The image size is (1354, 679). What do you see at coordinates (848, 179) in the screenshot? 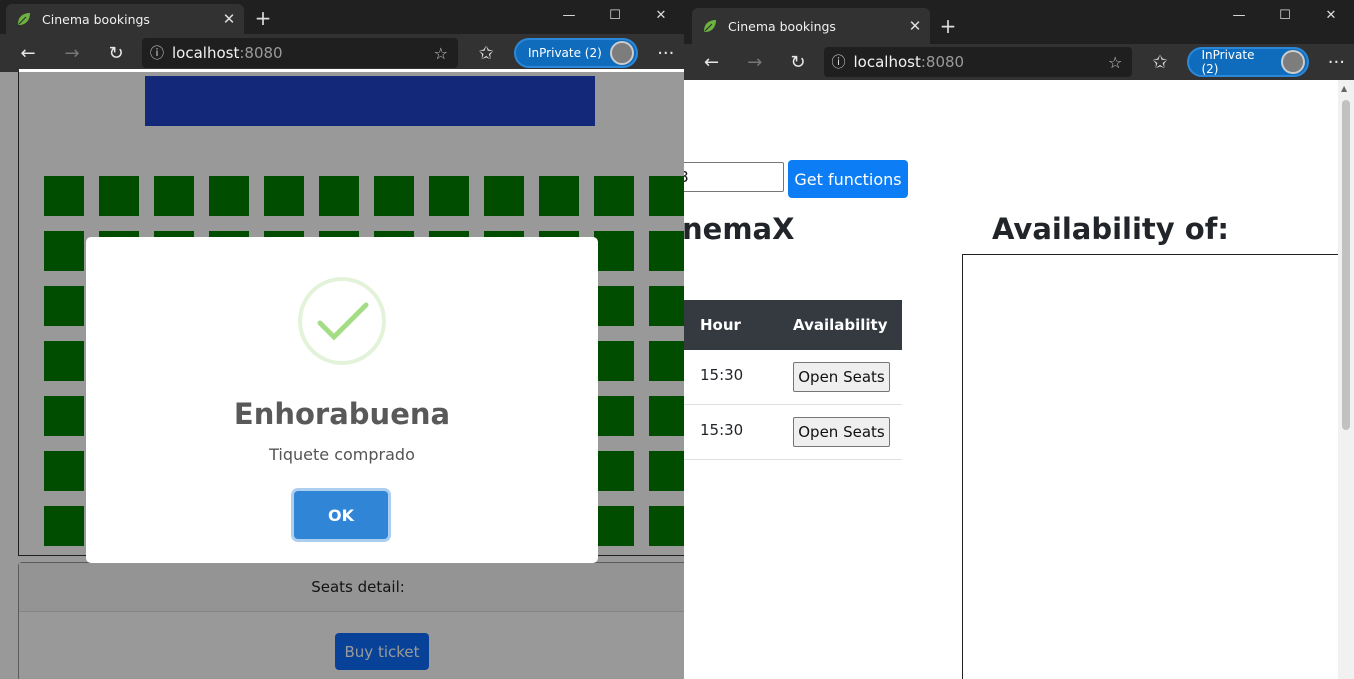
I see `get-functions-button: Get functions` at bounding box center [848, 179].